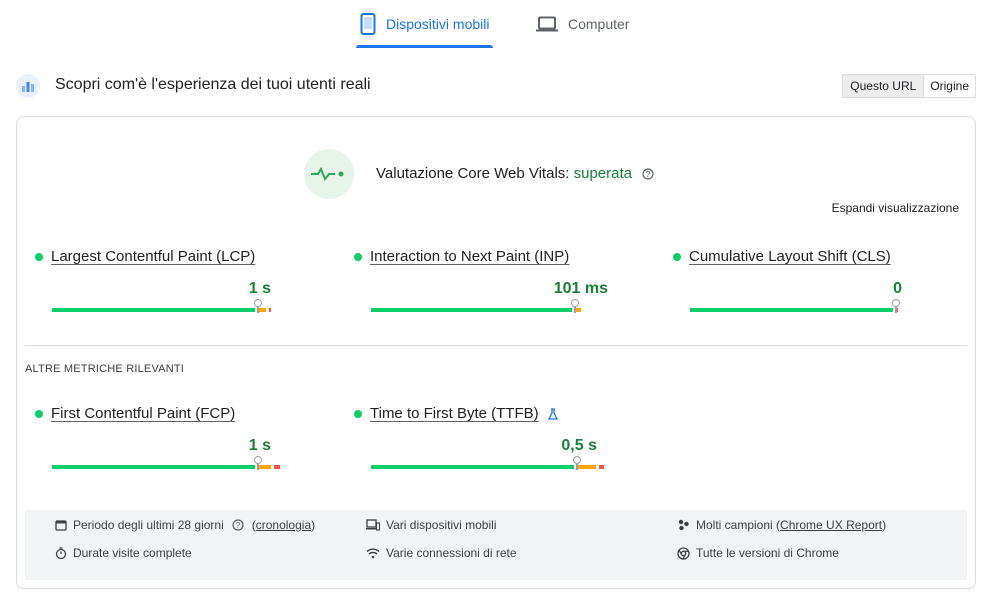  I want to click on device-tabs: Dispositivi mobili Computer, so click(493, 24).